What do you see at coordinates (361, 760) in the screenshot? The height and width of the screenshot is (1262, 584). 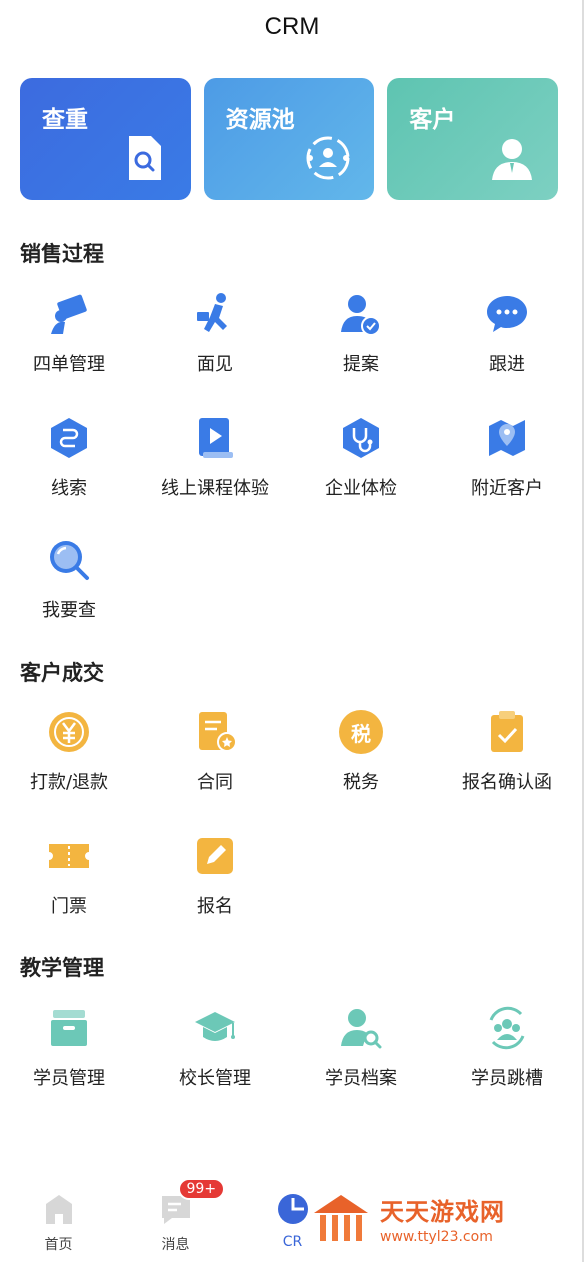 I see `grid-item-tax: 税 税务` at bounding box center [361, 760].